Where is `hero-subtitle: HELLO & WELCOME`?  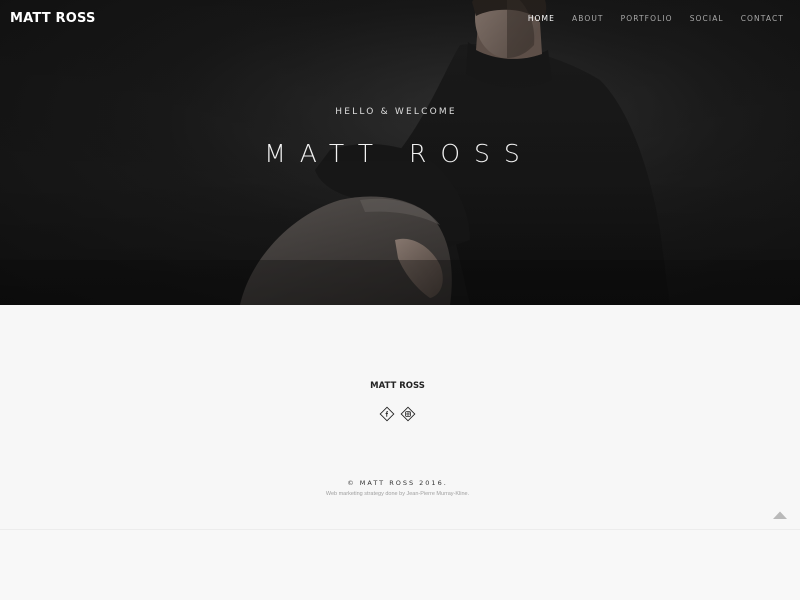
hero-subtitle: HELLO & WELCOME is located at coordinates (396, 112).